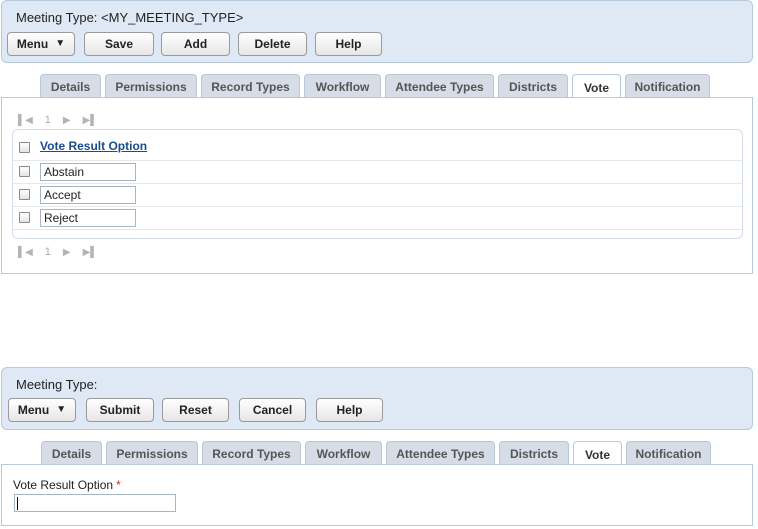 This screenshot has width=758, height=529. I want to click on required-marker: *, so click(118, 485).